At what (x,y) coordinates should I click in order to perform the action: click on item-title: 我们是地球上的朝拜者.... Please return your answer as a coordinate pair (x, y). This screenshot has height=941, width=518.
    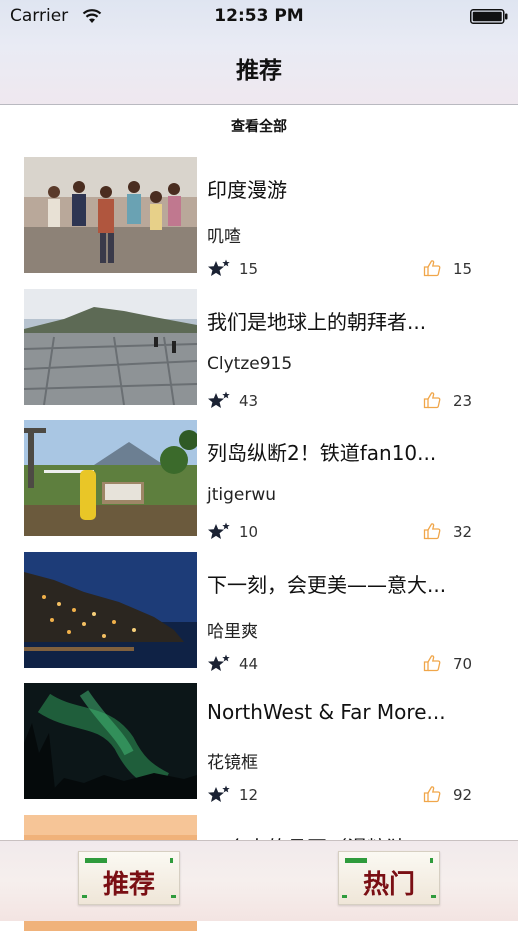
    Looking at the image, I should click on (317, 322).